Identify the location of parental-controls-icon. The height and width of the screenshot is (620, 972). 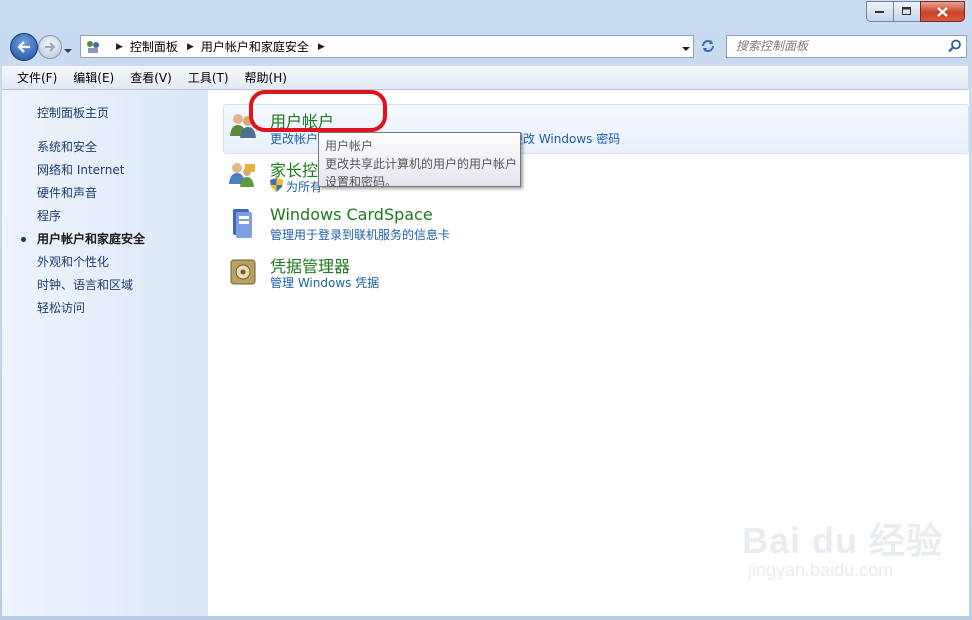
(242, 175).